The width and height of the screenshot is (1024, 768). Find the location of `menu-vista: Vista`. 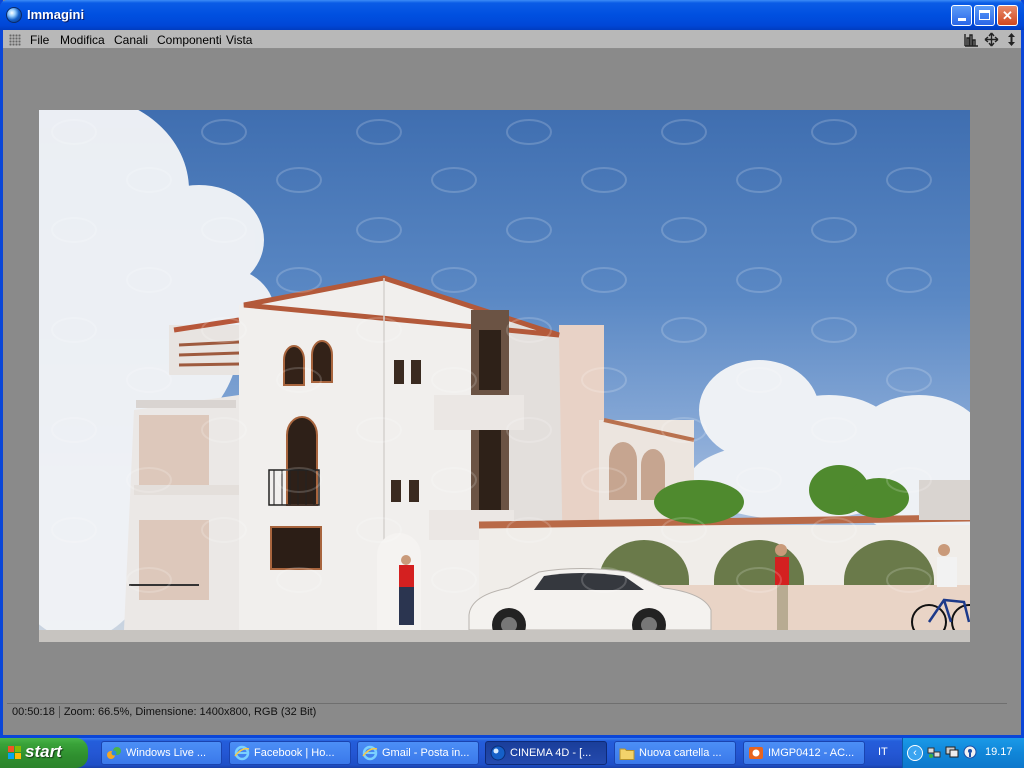

menu-vista: Vista is located at coordinates (239, 40).